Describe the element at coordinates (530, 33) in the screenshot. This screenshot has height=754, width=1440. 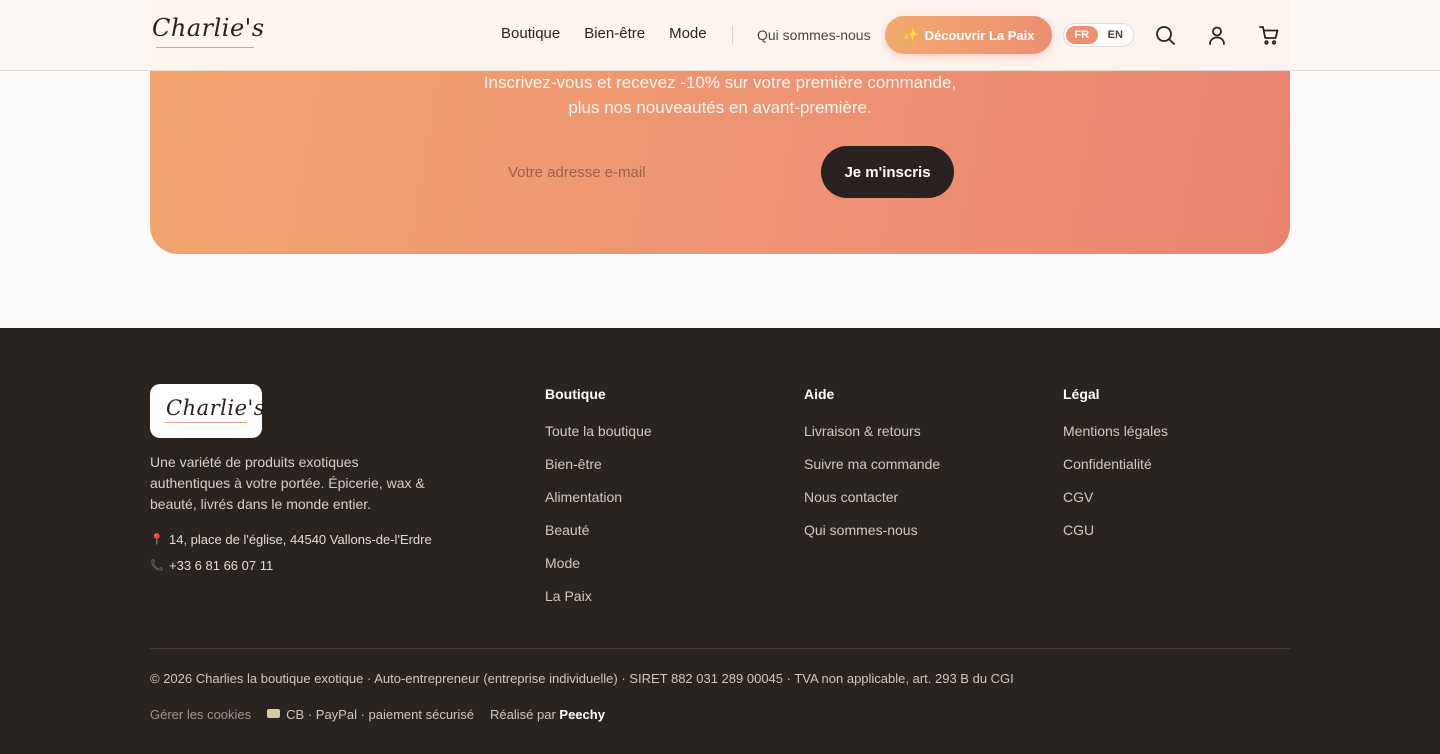
I see `nav-item-boutique: Boutique` at that location.